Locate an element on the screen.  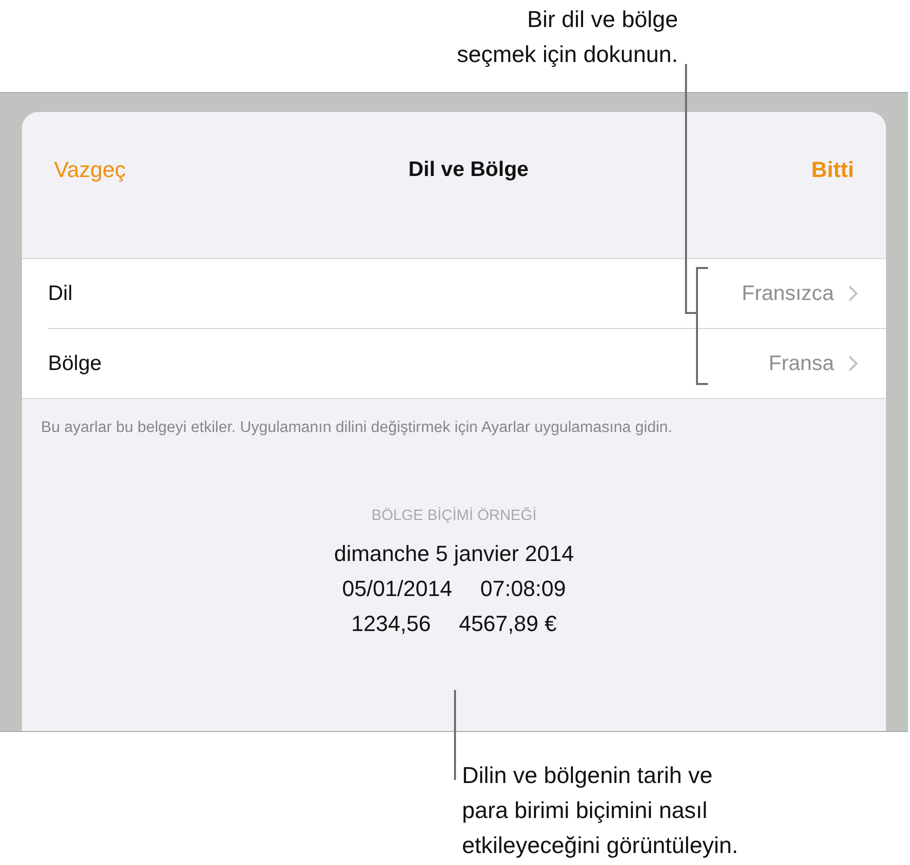
row-label: Dil is located at coordinates (61, 294).